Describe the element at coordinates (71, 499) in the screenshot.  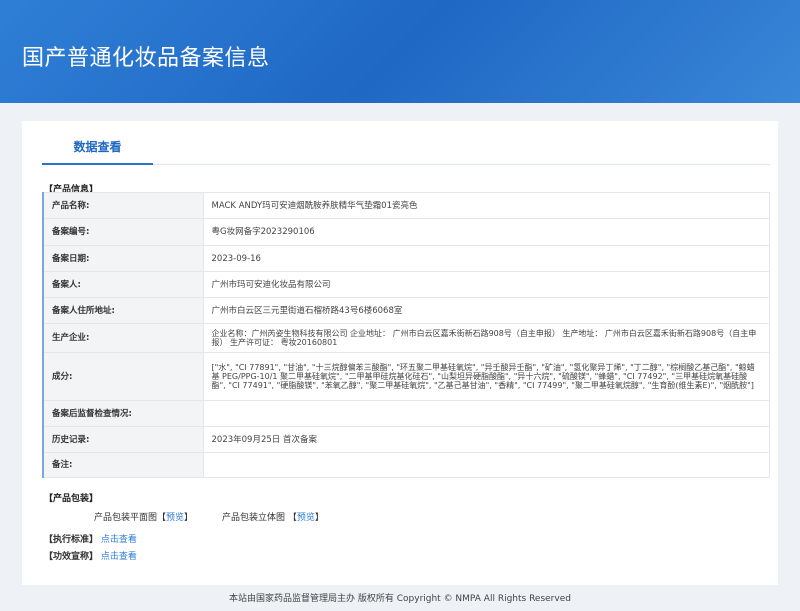
I see `section-packaging: 【产品包装】` at that location.